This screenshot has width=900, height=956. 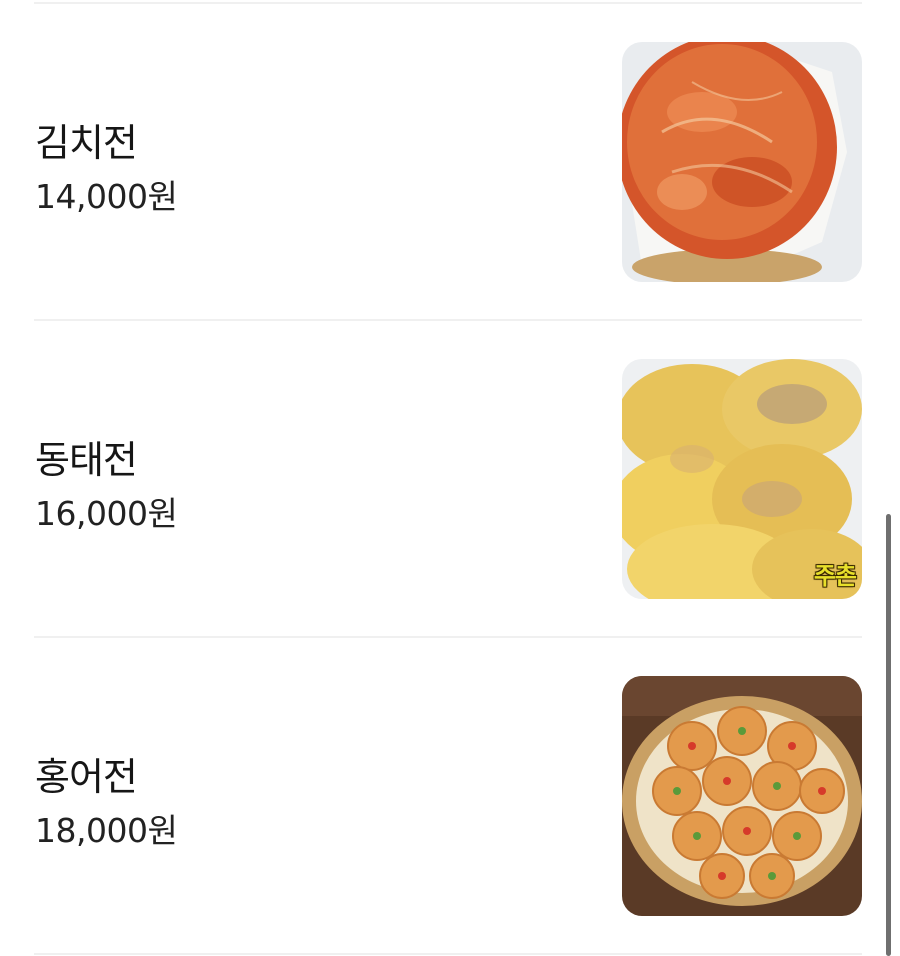 What do you see at coordinates (86, 460) in the screenshot?
I see `menu-item-name: 동태전` at bounding box center [86, 460].